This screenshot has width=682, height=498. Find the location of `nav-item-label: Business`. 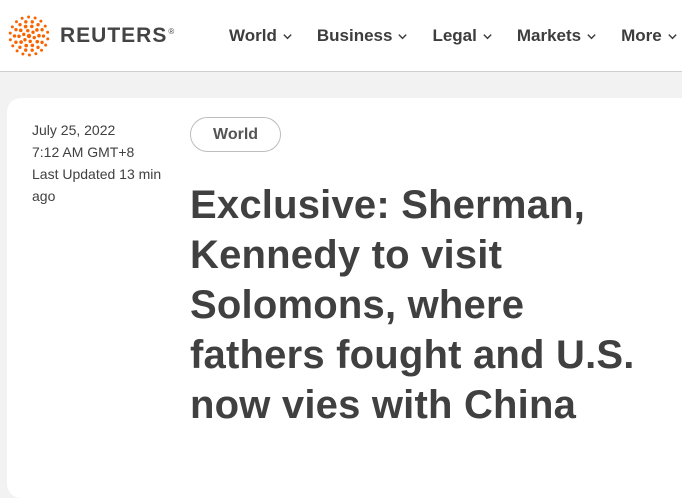

nav-item-label: Business is located at coordinates (354, 35).